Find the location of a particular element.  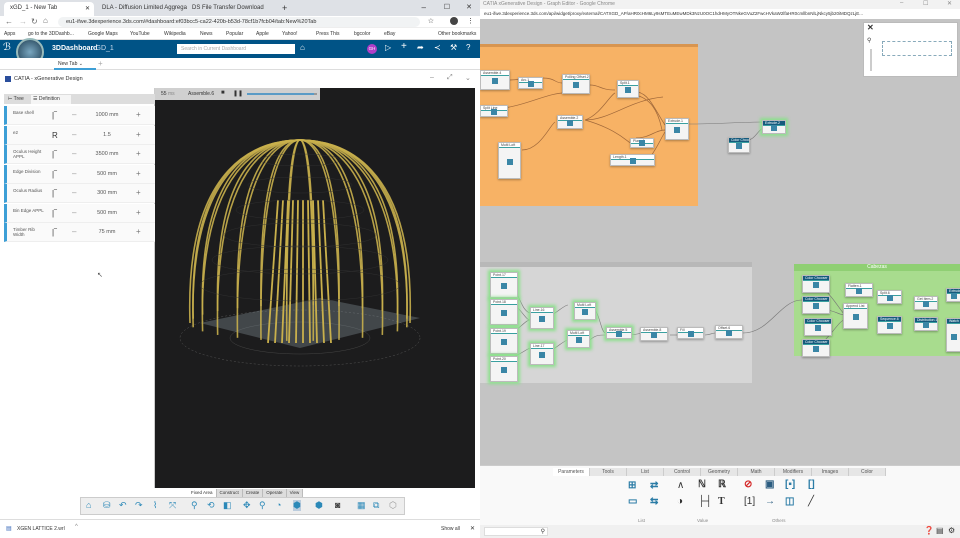

maximize-icon: ☐ is located at coordinates (447, 7).